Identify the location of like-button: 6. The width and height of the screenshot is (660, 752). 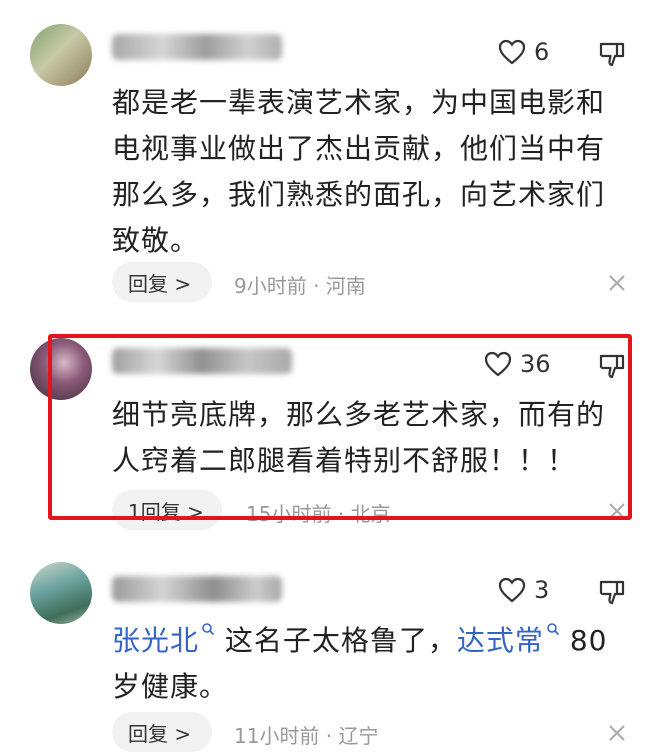
(523, 52).